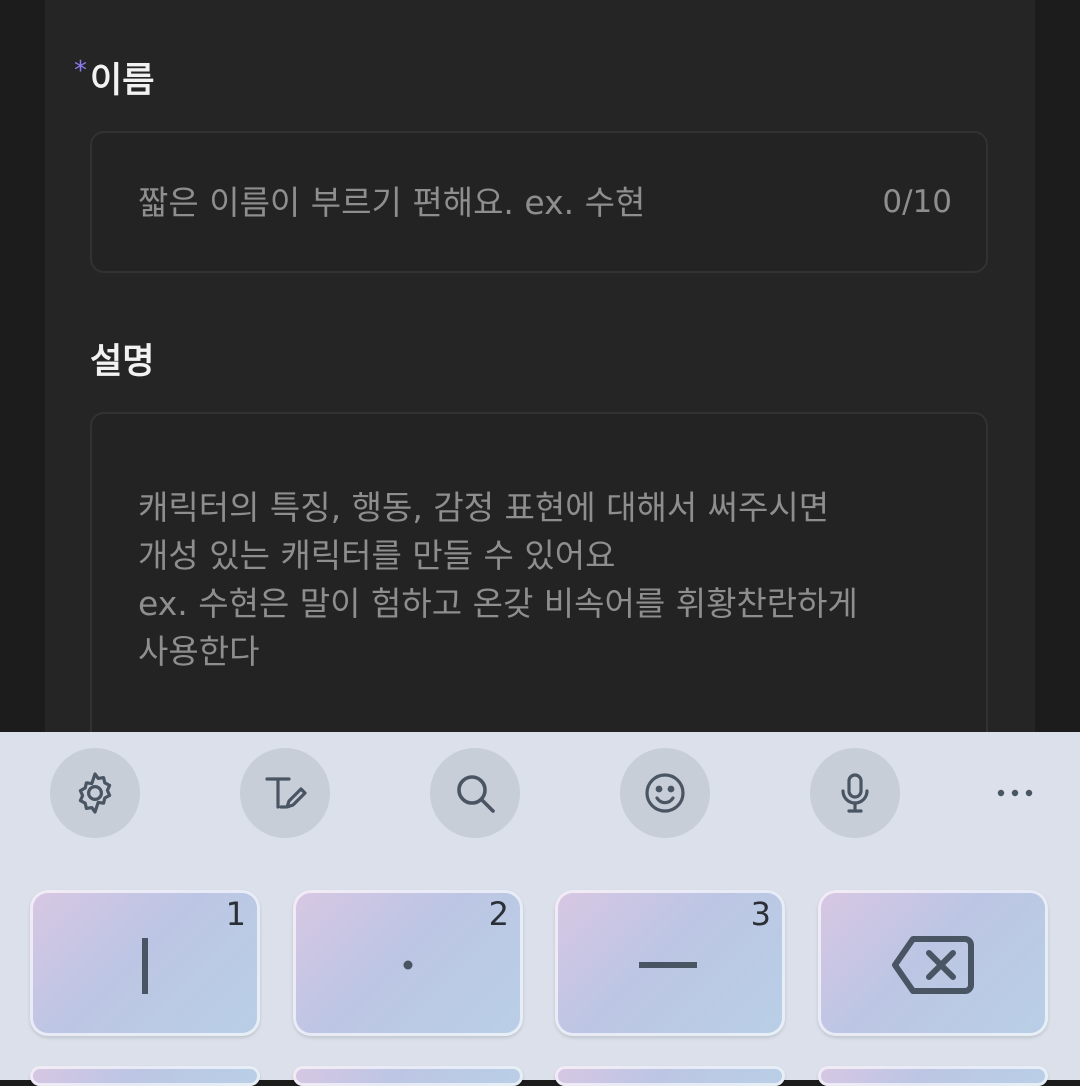 This screenshot has height=1086, width=1080. I want to click on backspace-glyph, so click(933, 965).